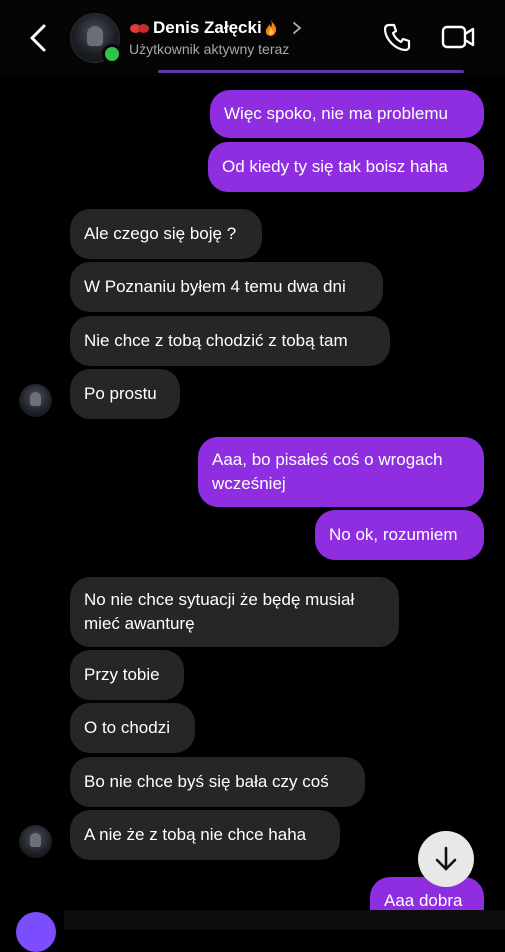  I want to click on message-bubble-incoming: Bo nie chce byś się bała czy coś, so click(217, 782).